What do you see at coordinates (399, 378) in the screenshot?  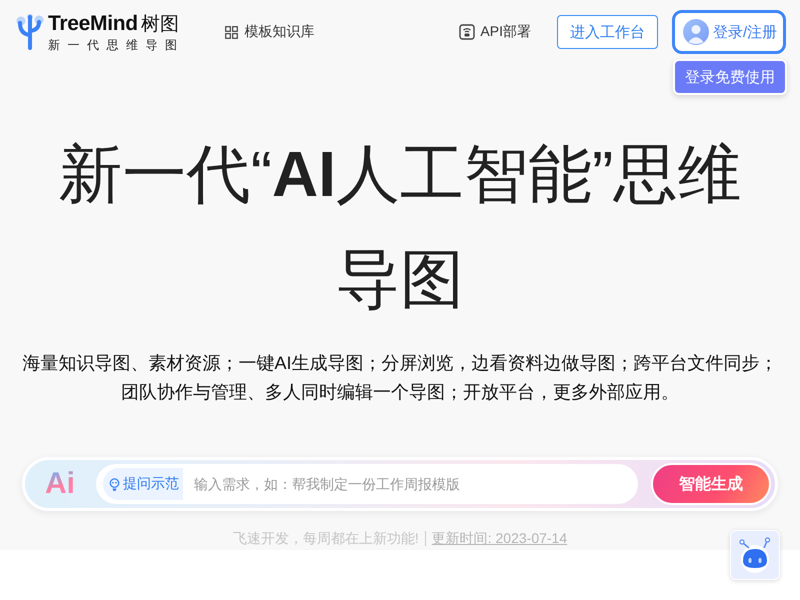 I see `hero-description: 海量知识导图、素材资源；一键AI生成导图；分屏浏览，边看资料边做导图；跨平台文件同步；团队协作与管理、多人同时编辑一个导图；开放平台，更多外部应用。` at bounding box center [399, 378].